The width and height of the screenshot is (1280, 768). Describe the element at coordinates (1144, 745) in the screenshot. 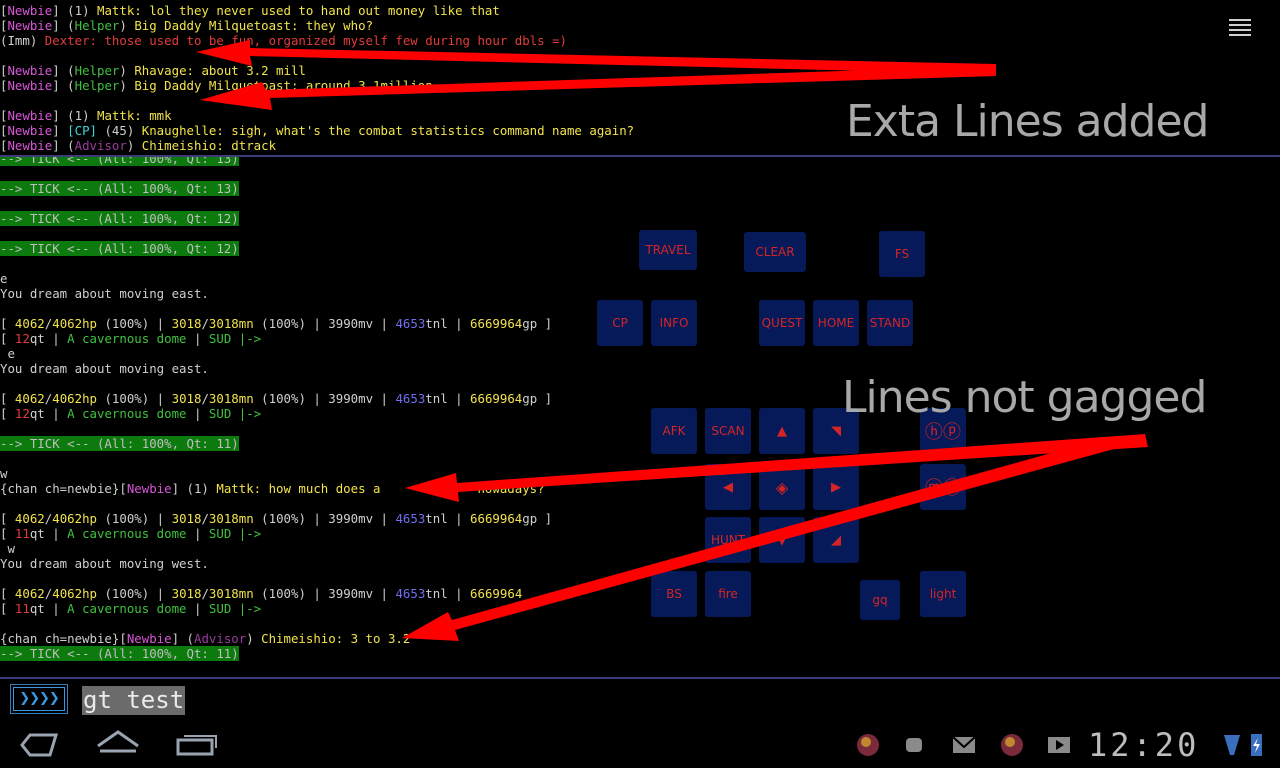

I see `status-clock: 12:20` at that location.